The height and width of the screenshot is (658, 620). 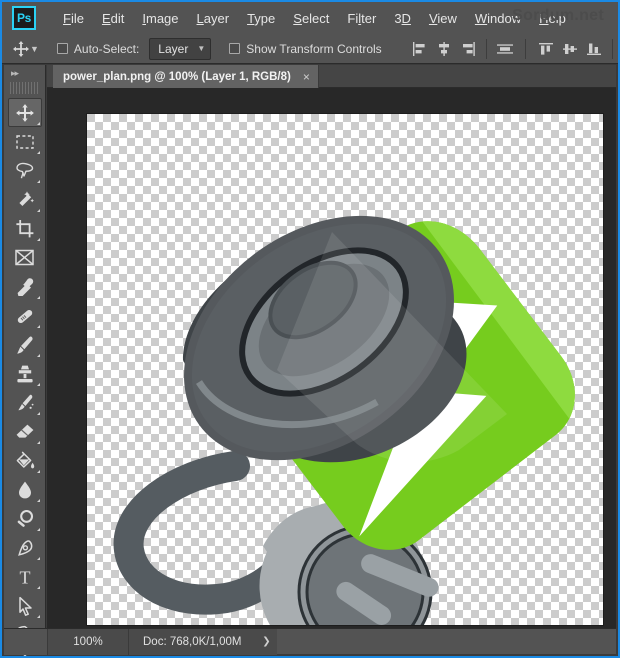 I want to click on show-transform-controls-label: Show Transform Controls, so click(x=314, y=48).